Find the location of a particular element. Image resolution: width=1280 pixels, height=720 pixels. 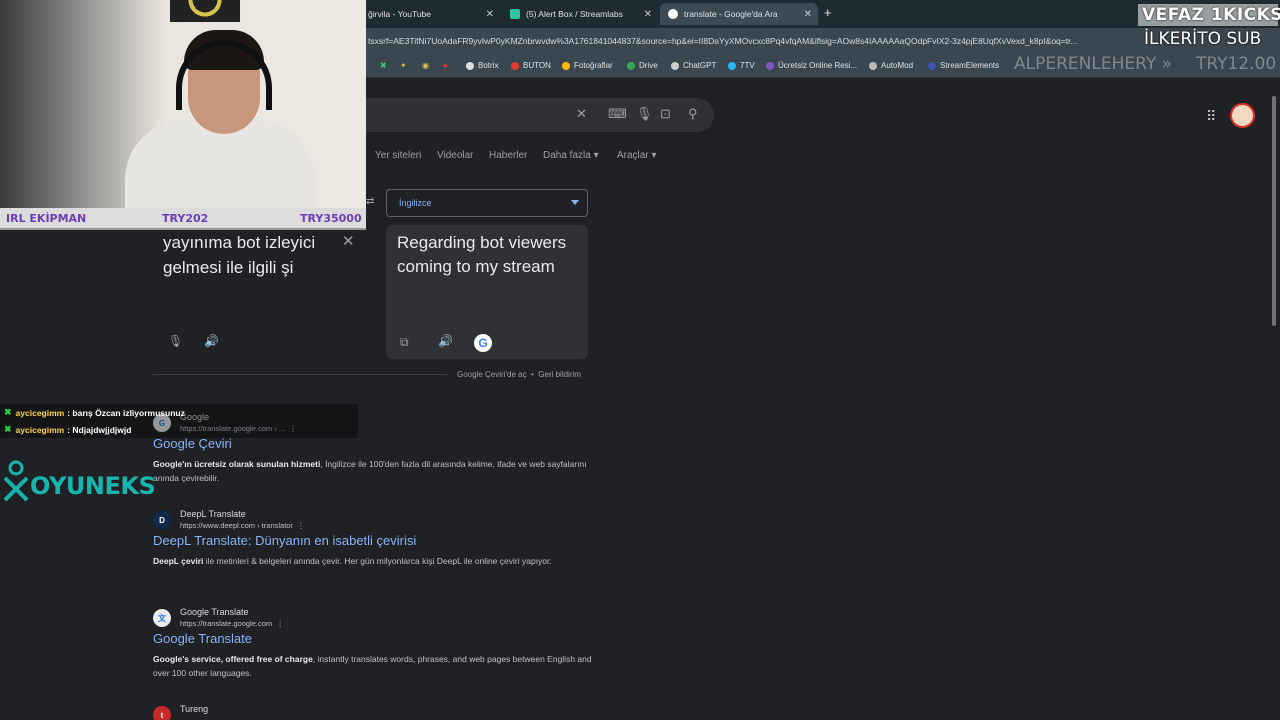

tab-youtube: ğirvila - YouTube ✕ is located at coordinates (430, 14).